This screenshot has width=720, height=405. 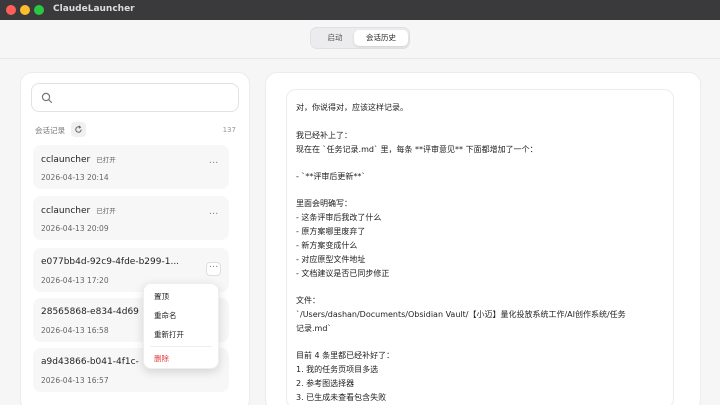 What do you see at coordinates (308, 300) in the screenshot?
I see `message-line: 文件：` at bounding box center [308, 300].